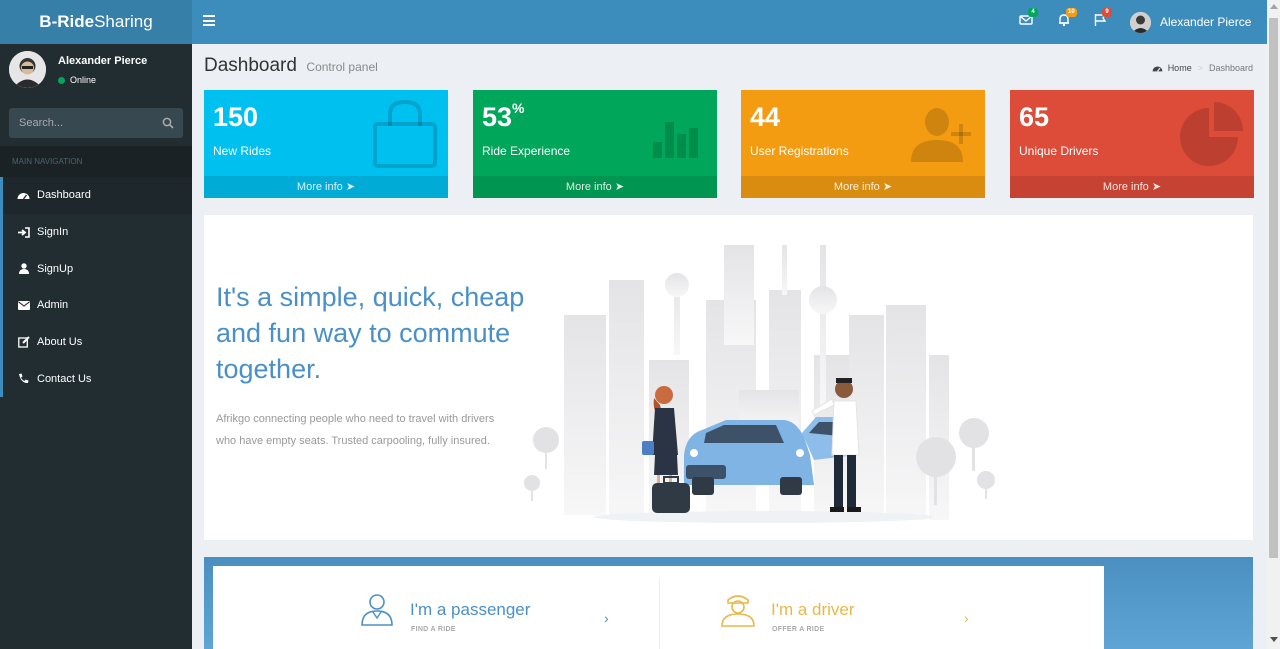 The width and height of the screenshot is (1280, 649). Describe the element at coordinates (1180, 68) in the screenshot. I see `breadcrumb-home-link: Home` at that location.